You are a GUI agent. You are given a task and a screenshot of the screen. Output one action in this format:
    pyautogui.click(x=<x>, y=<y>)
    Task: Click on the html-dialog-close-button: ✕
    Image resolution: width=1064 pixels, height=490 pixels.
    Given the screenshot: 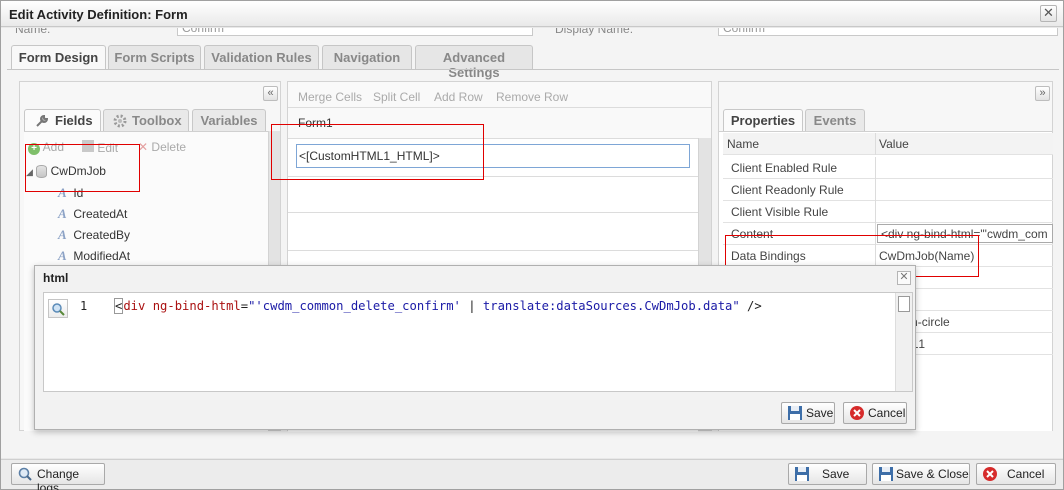 What is the action you would take?
    pyautogui.click(x=904, y=278)
    